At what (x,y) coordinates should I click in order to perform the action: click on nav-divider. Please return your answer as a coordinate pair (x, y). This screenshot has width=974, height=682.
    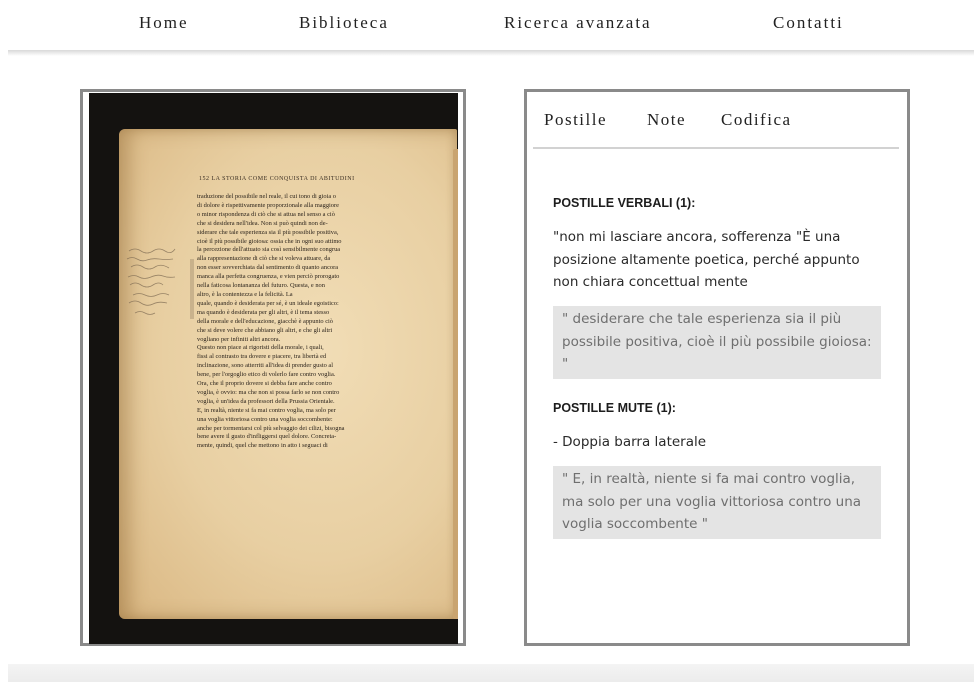
    Looking at the image, I should click on (491, 53).